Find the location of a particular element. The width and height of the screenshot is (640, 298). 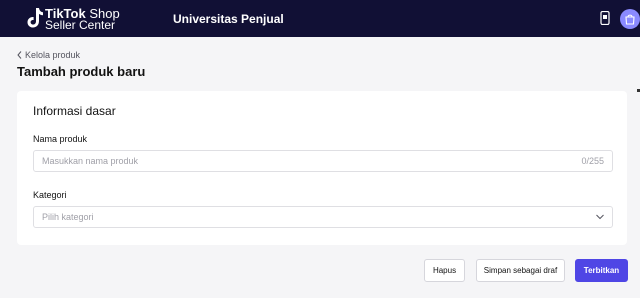

chevron-left-icon is located at coordinates (19, 55).